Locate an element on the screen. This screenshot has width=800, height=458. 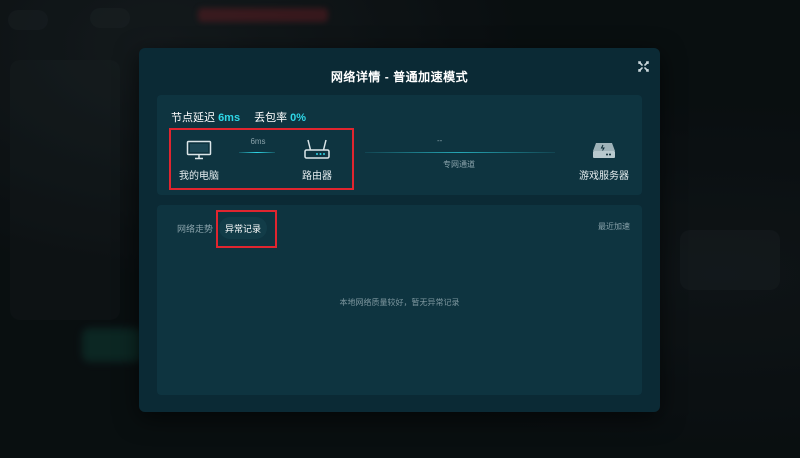
server-icon is located at coordinates (604, 150).